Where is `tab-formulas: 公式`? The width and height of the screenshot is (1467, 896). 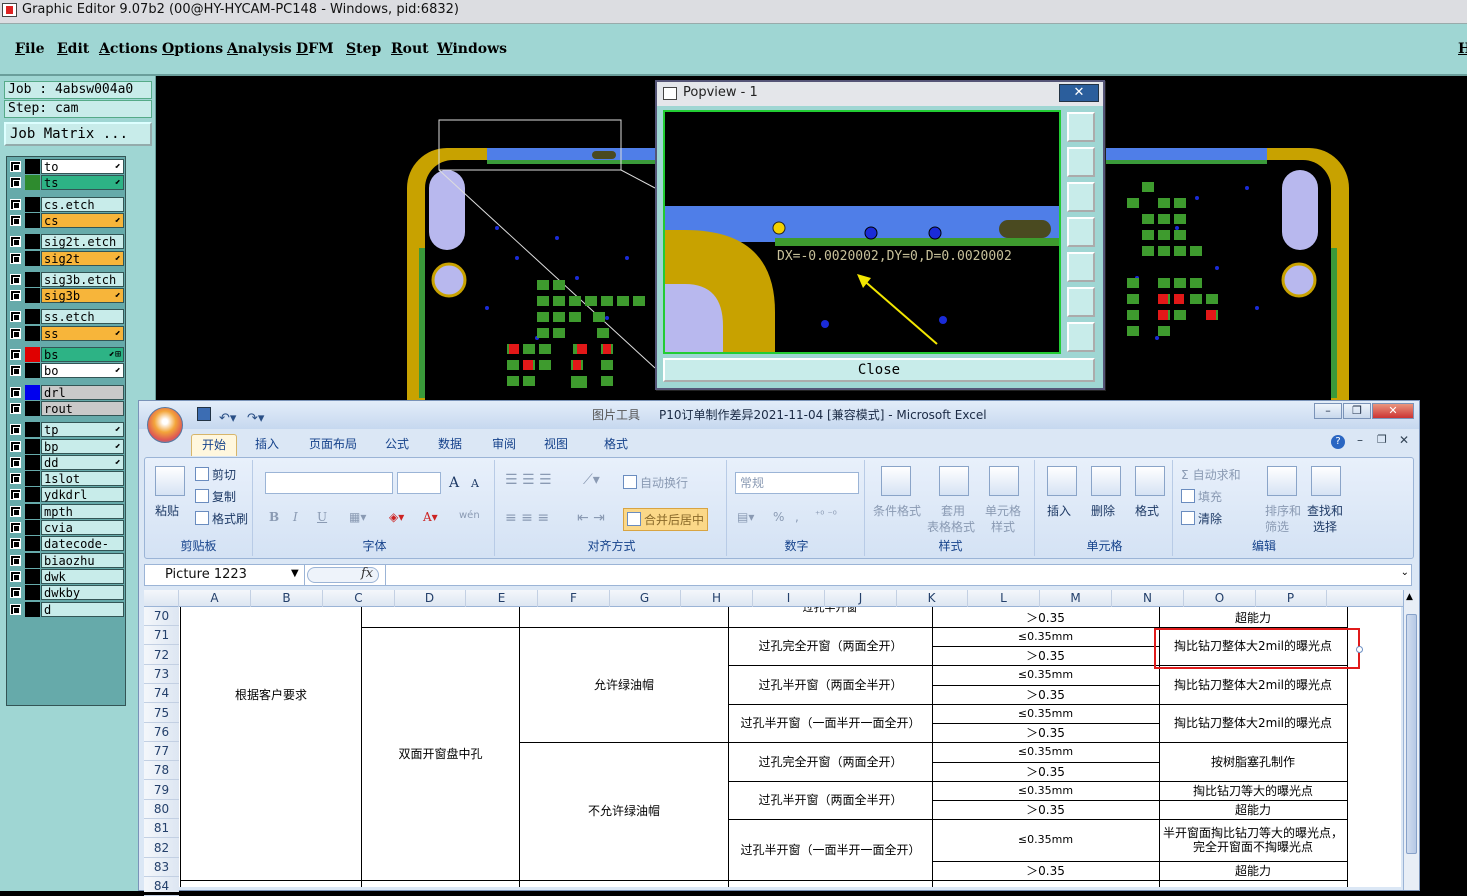
tab-formulas: 公式 is located at coordinates (397, 445).